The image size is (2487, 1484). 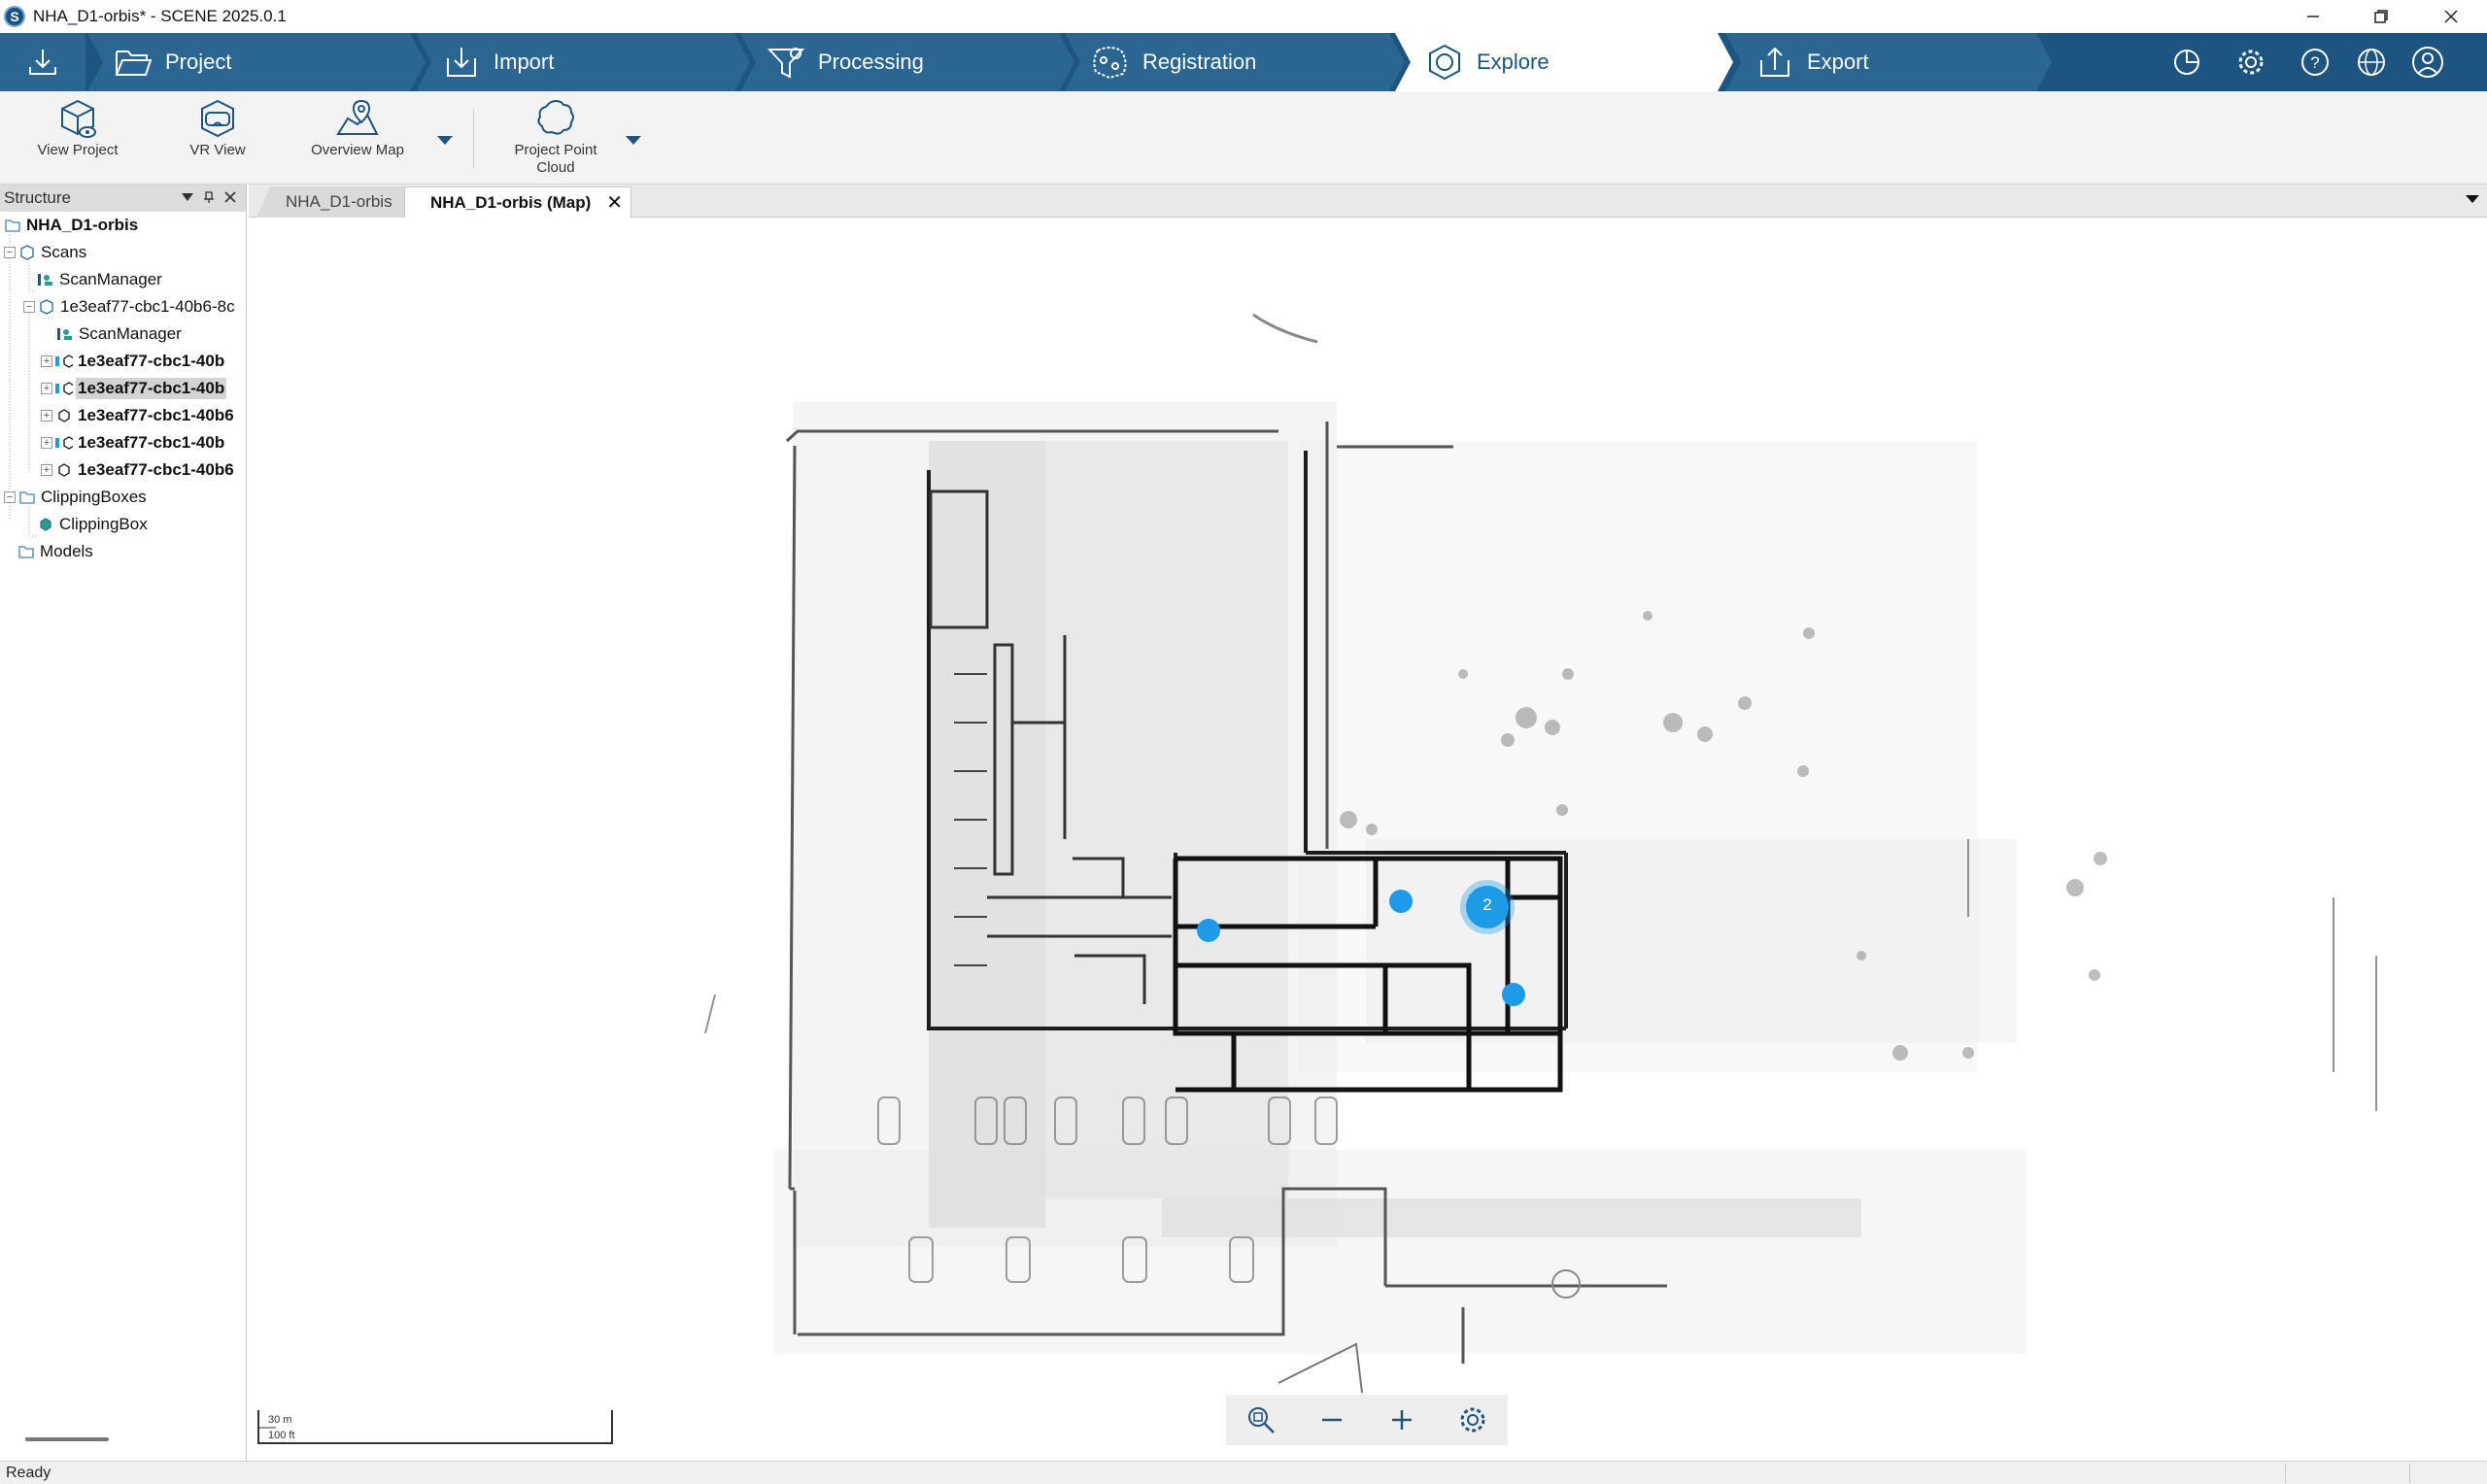 I want to click on restore-icon, so click(x=2381, y=16).